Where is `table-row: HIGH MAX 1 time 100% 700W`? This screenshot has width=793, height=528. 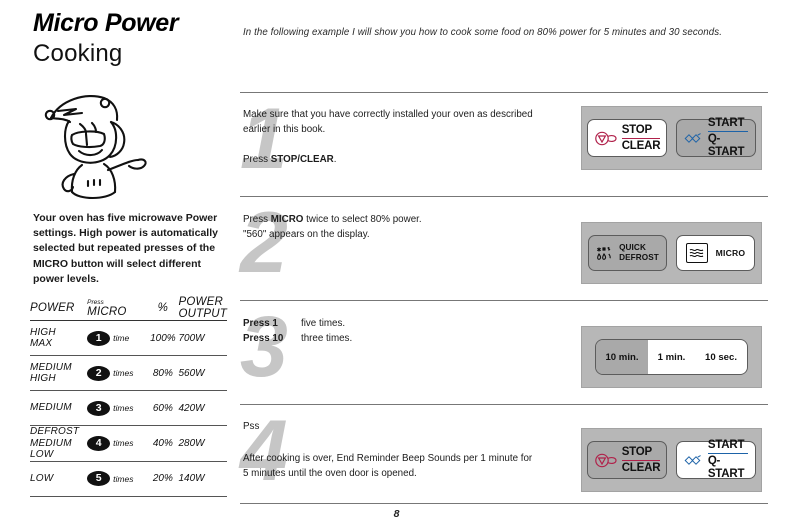
table-row: HIGH MAX 1 time 100% 700W is located at coordinates (128, 338).